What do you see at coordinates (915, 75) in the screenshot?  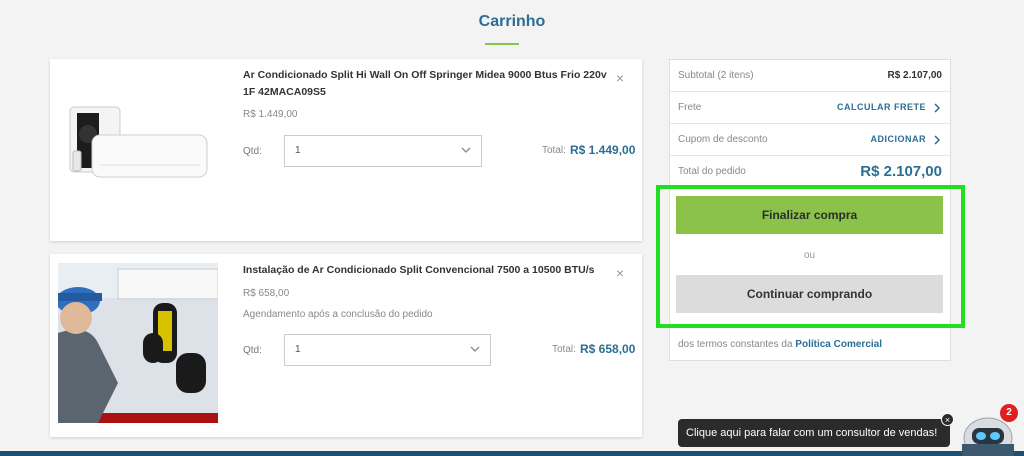 I see `subtotal-value: R$ 2.107,00` at bounding box center [915, 75].